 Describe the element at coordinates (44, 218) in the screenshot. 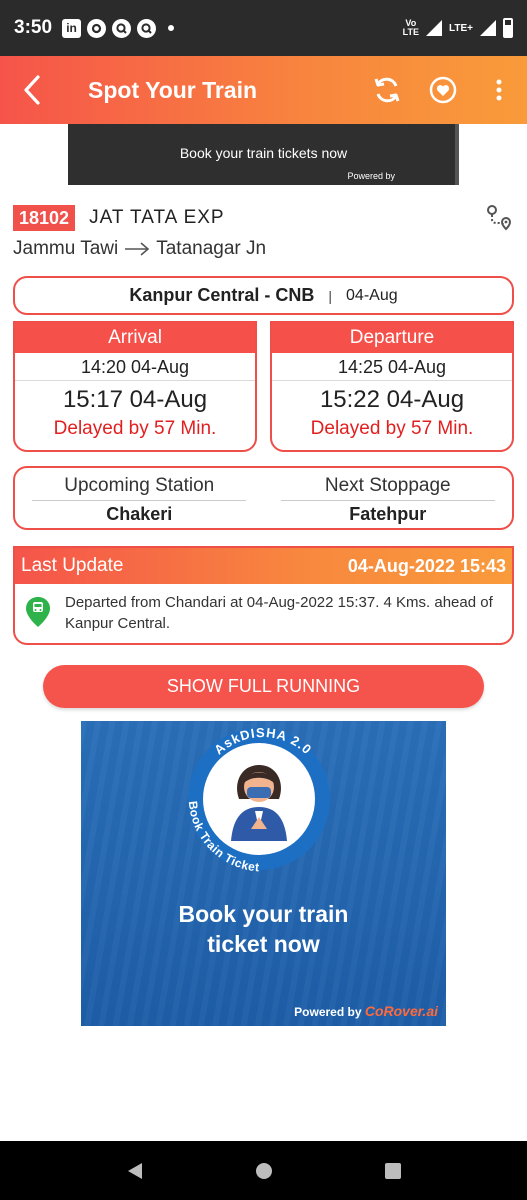

I see `train-number-badge: 18102` at that location.